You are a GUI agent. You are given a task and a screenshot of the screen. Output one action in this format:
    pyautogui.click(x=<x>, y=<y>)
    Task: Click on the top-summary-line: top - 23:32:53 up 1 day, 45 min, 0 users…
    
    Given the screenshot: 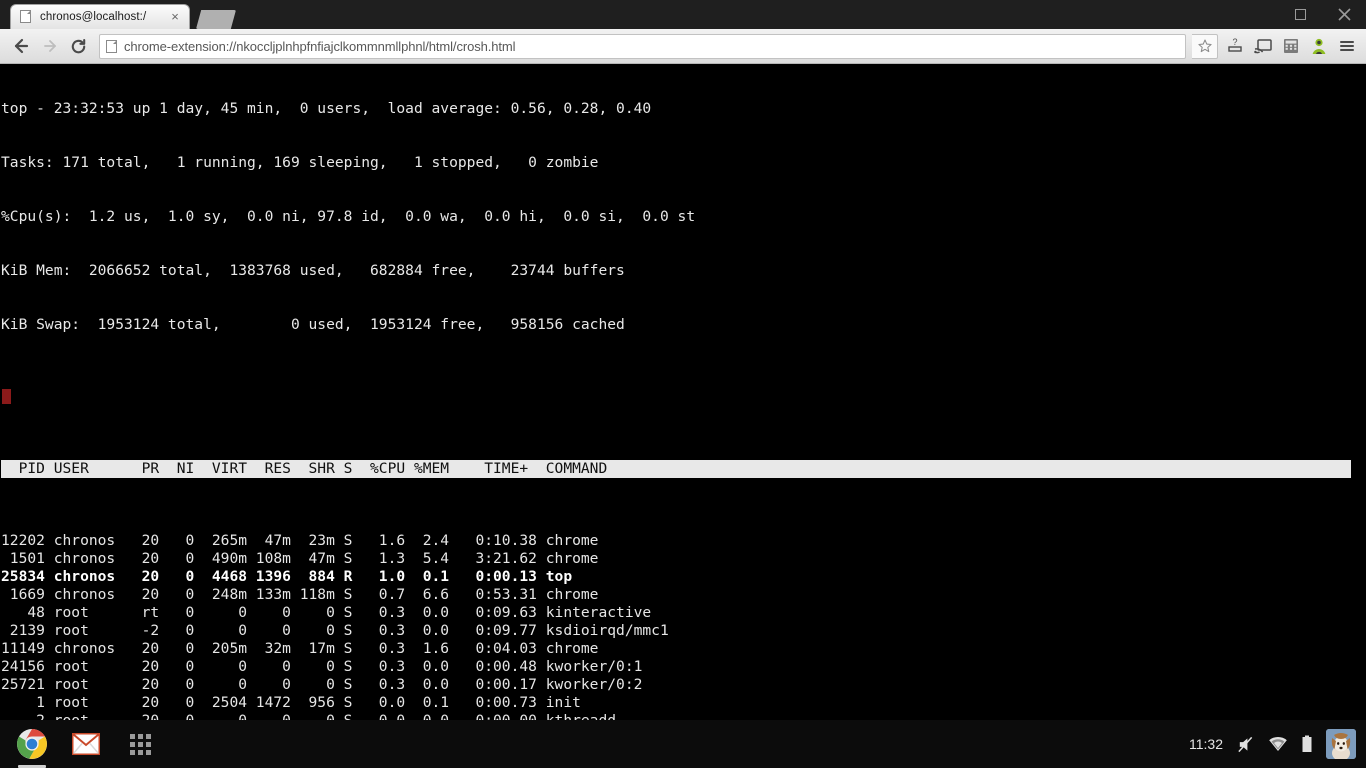 What is the action you would take?
    pyautogui.click(x=326, y=108)
    